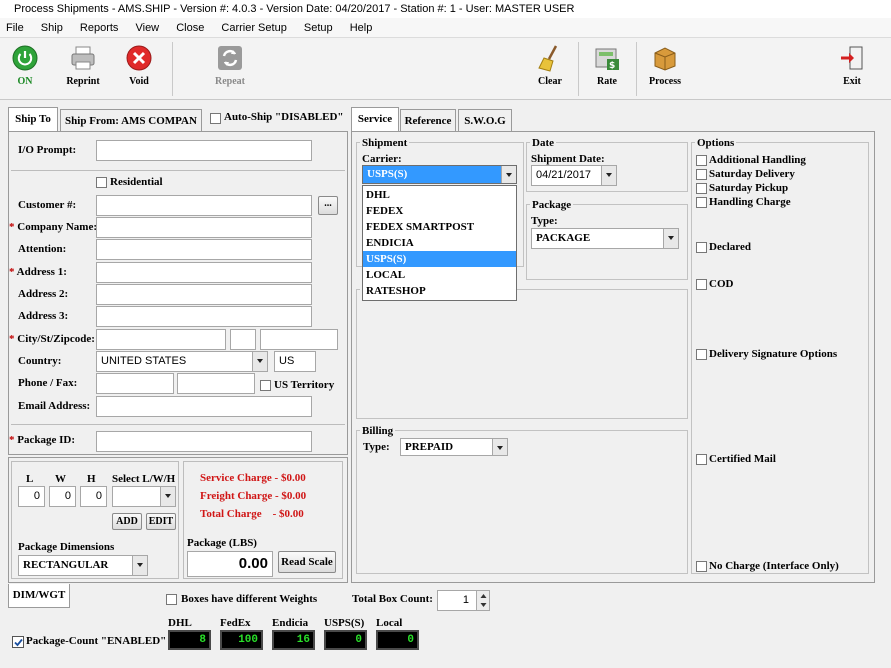  What do you see at coordinates (204, 150) in the screenshot?
I see `io-prompt-input` at bounding box center [204, 150].